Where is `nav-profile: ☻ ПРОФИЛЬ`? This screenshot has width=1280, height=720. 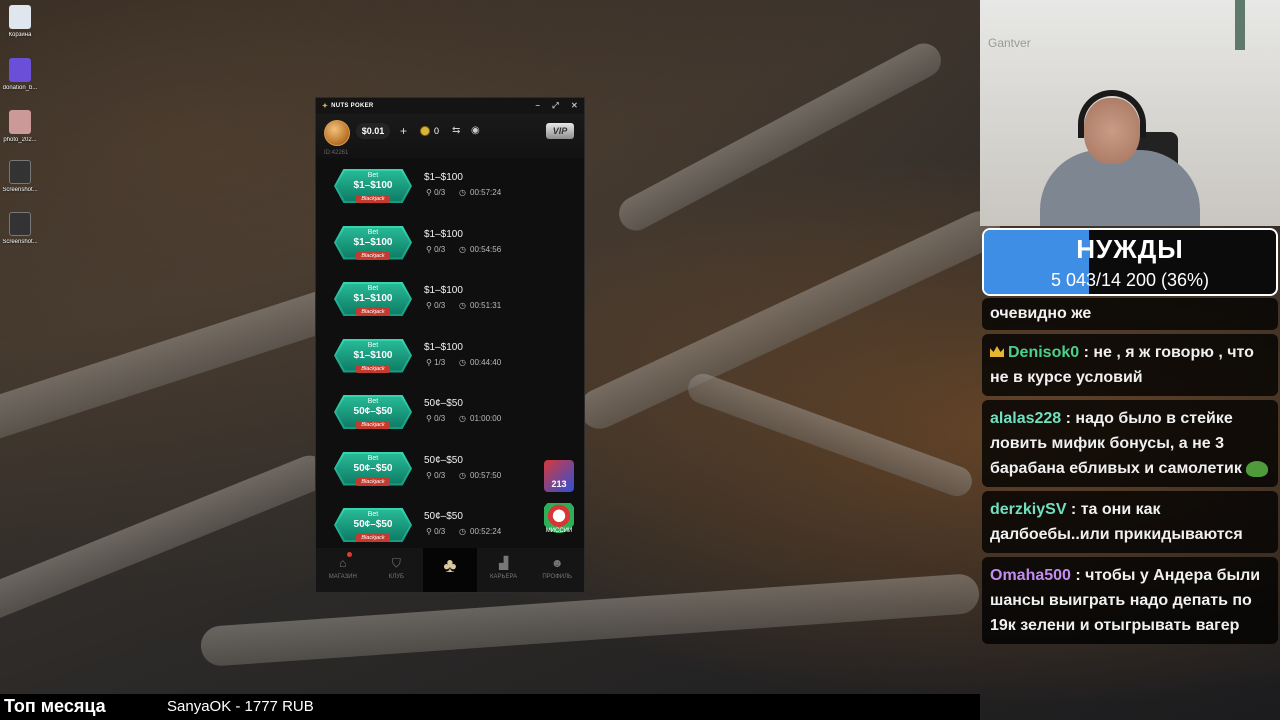 nav-profile: ☻ ПРОФИЛЬ is located at coordinates (557, 570).